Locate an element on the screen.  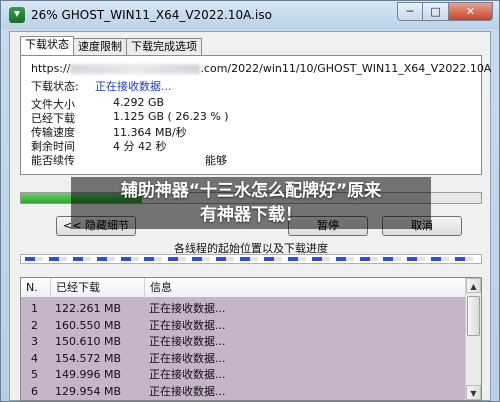
row-index: 6 is located at coordinates (34, 391).